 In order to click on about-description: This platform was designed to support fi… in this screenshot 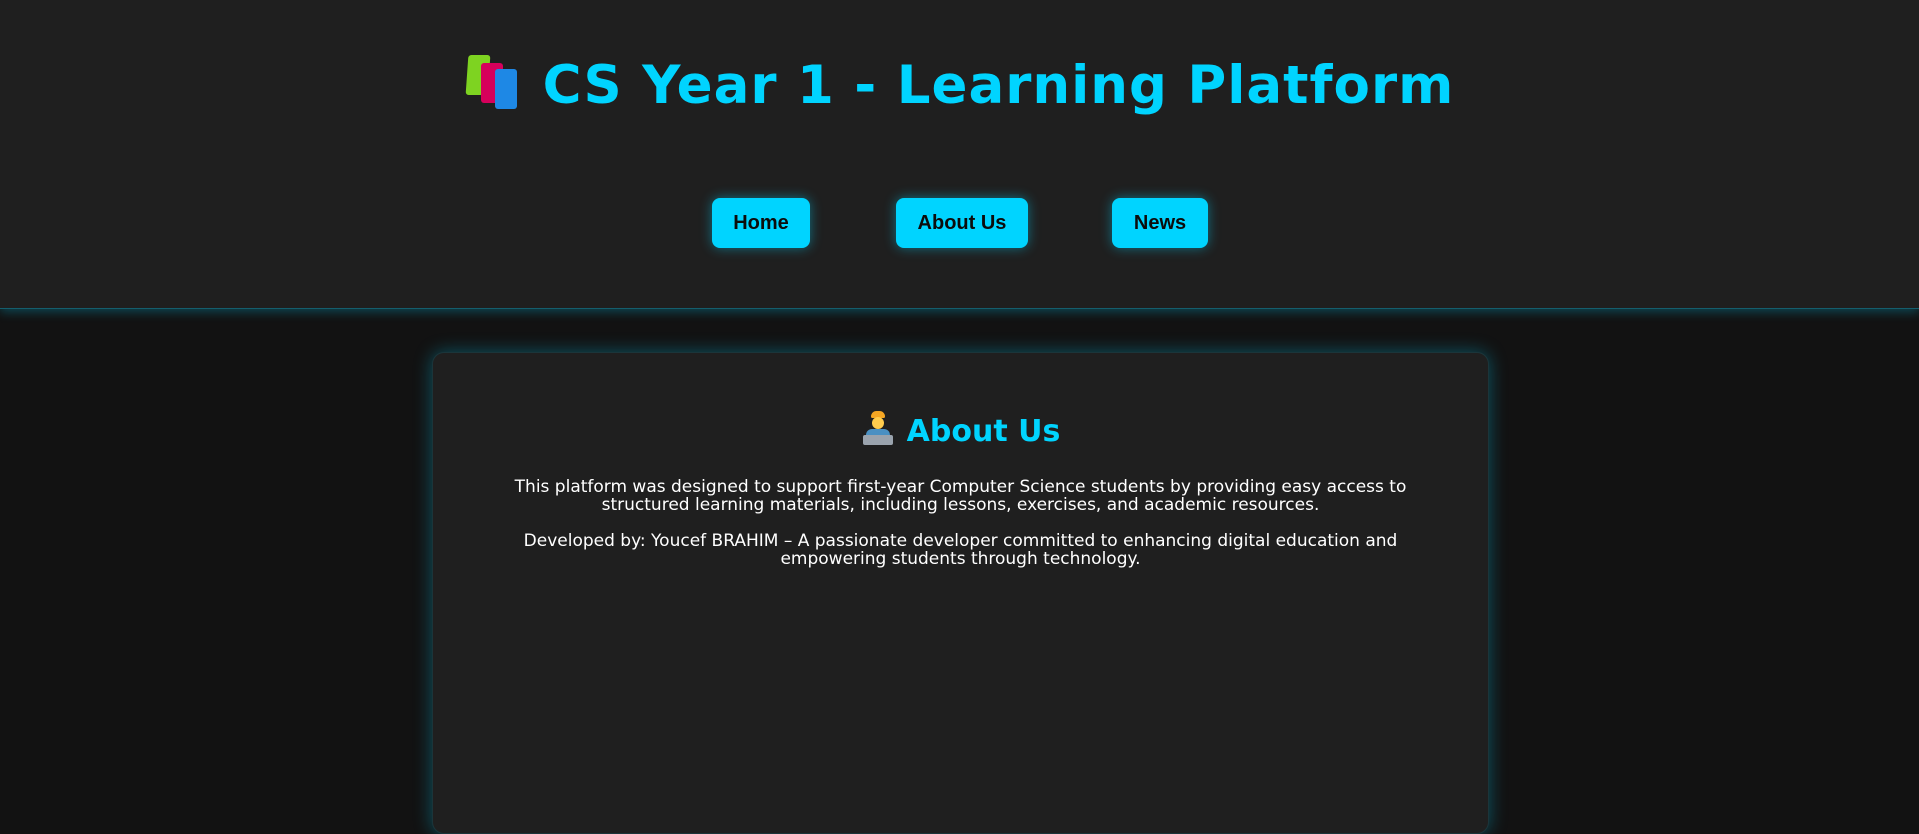, I will do `click(960, 496)`.